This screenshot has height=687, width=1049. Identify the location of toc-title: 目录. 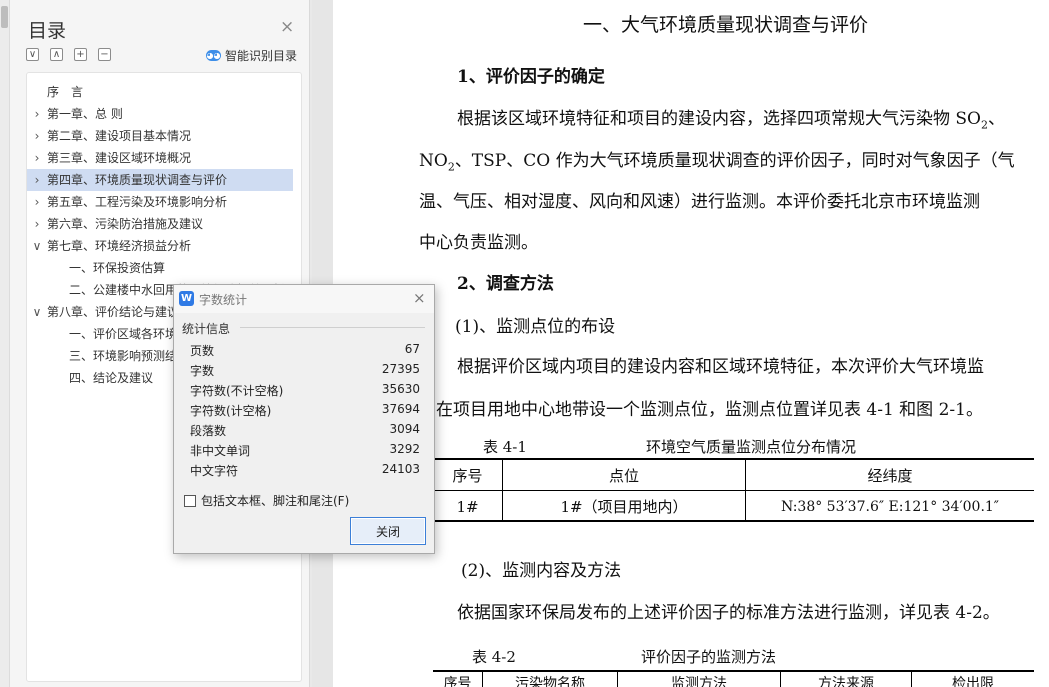
(47, 31).